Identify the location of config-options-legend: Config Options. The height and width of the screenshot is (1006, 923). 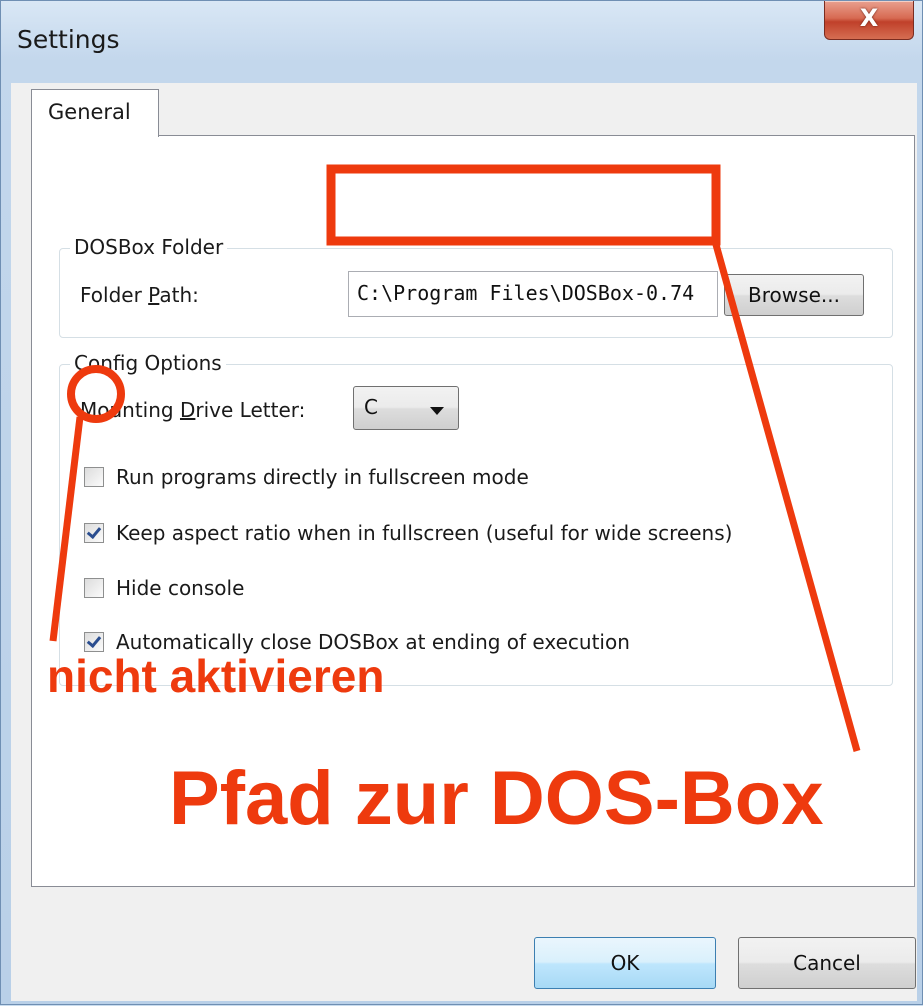
(148, 363).